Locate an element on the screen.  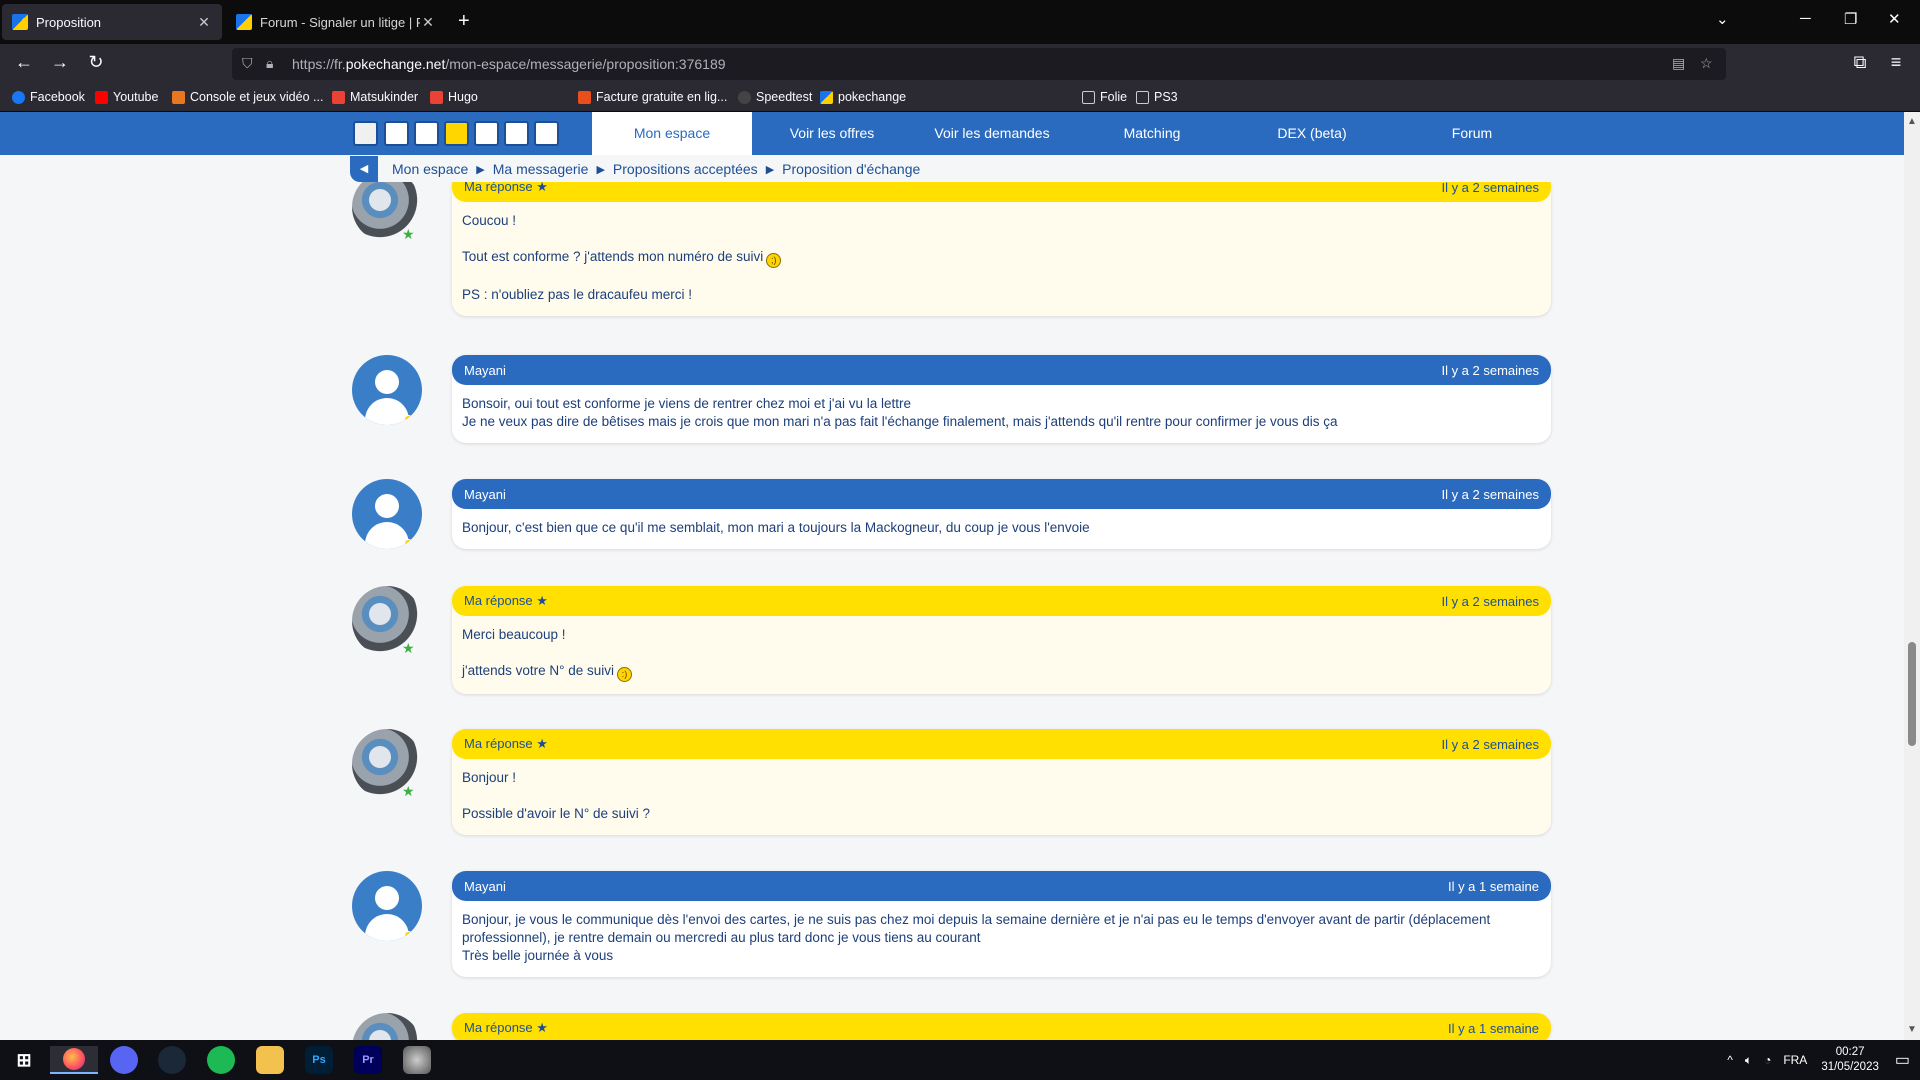
back-button: ← is located at coordinates (24, 62).